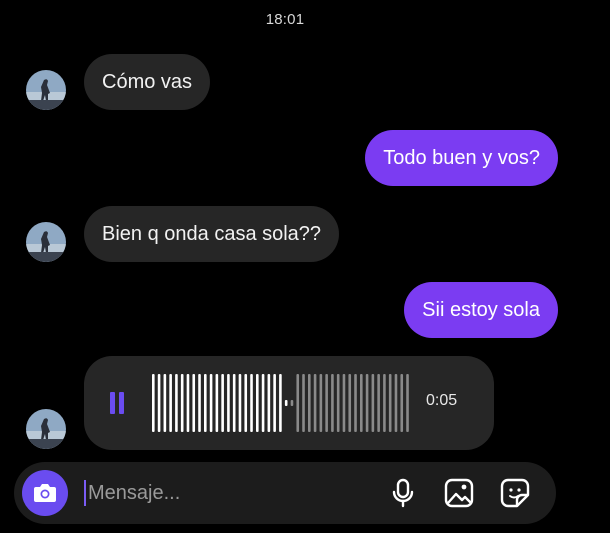 This screenshot has width=610, height=533. Describe the element at coordinates (481, 310) in the screenshot. I see `message-bubble-outgoing: Sii estoy sola` at that location.